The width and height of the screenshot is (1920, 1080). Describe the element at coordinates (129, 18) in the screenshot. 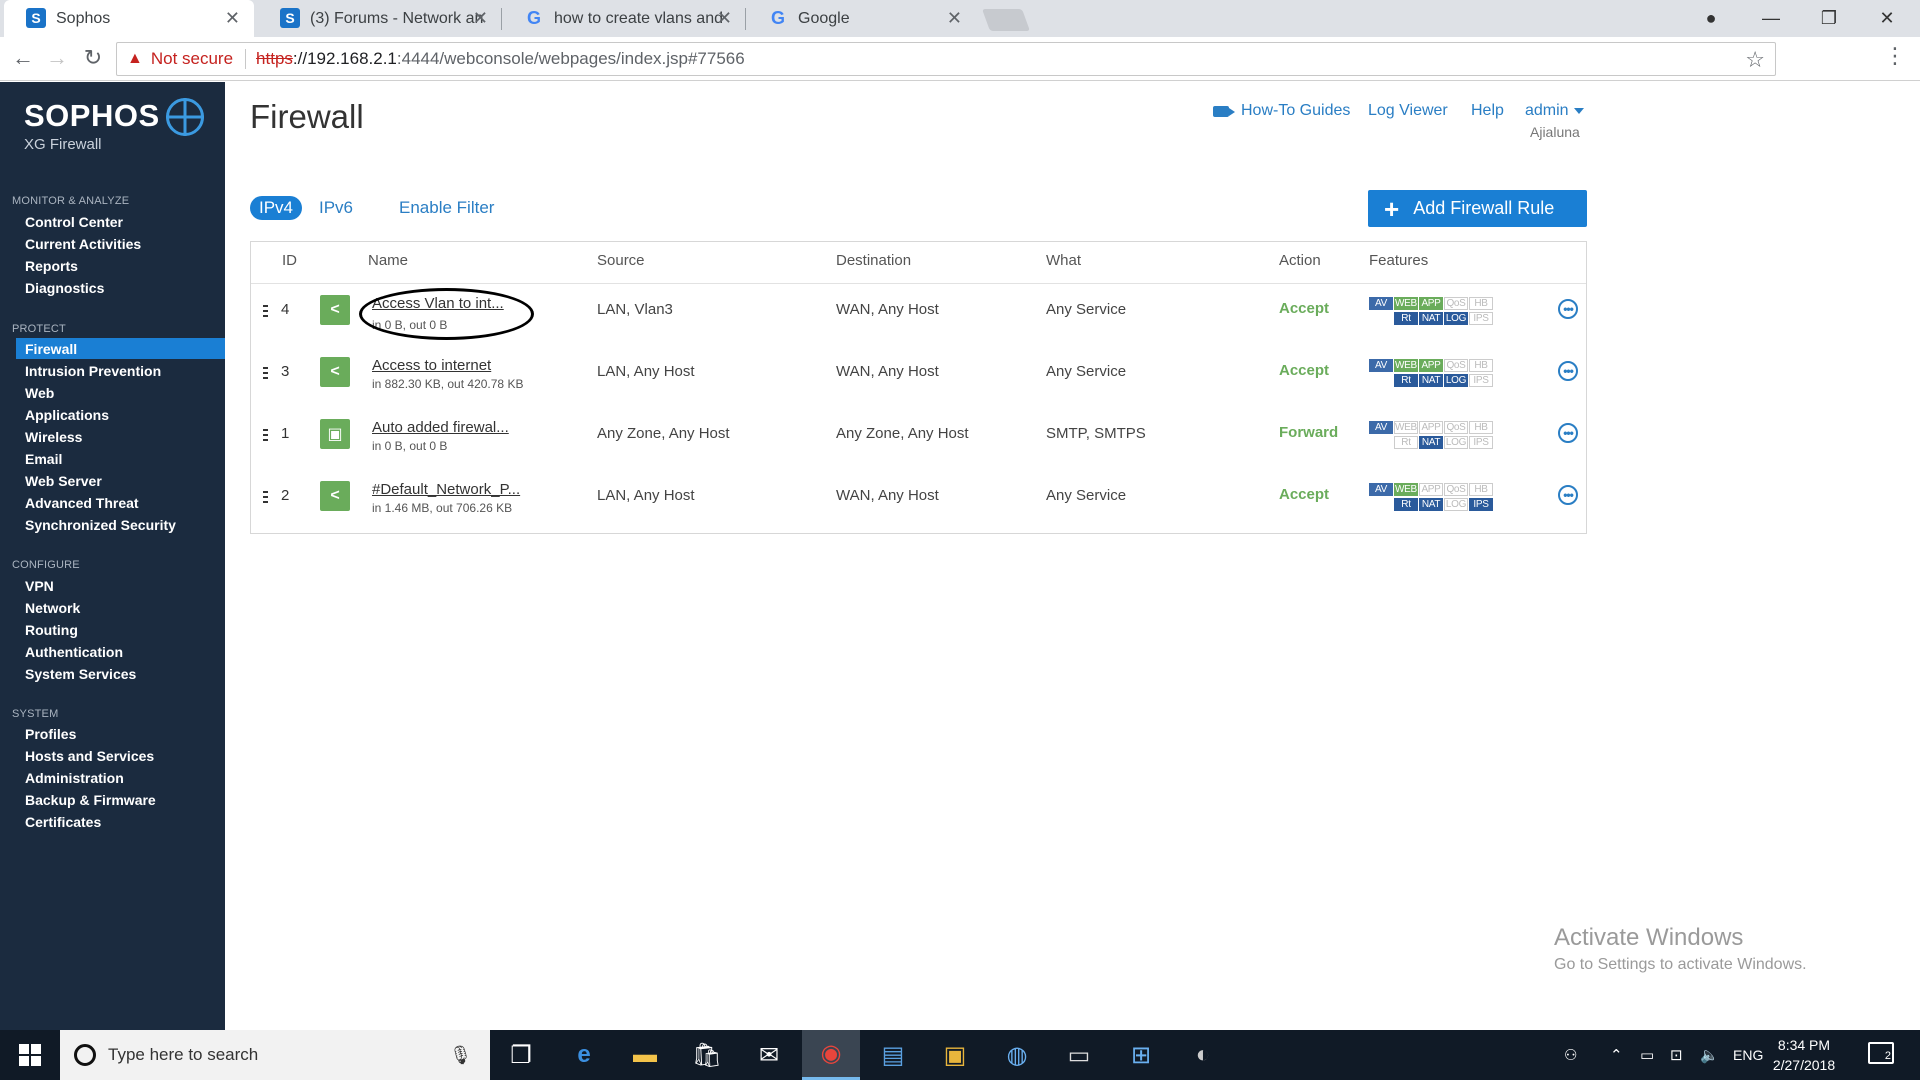

I see `tab-sophos: S Sophos ✕` at that location.